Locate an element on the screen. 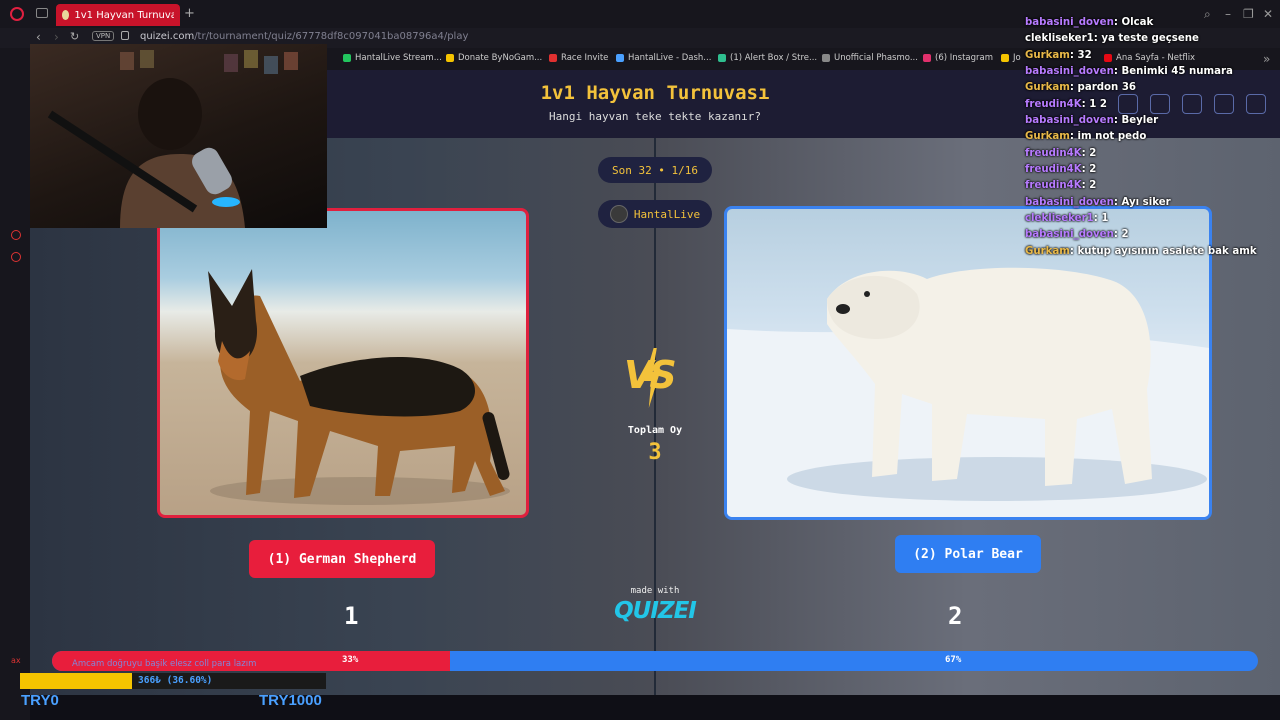 This screenshot has height=720, width=1280. chat-message: Gurkam: kutup ayısının asalete bak amk is located at coordinates (1141, 251).